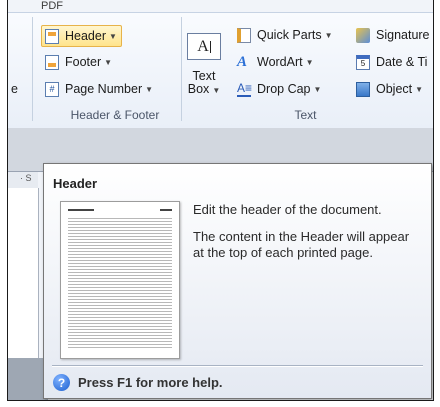 Image resolution: width=440 pixels, height=407 pixels. Describe the element at coordinates (289, 35) in the screenshot. I see `quick-parts-label: Quick Parts` at that location.